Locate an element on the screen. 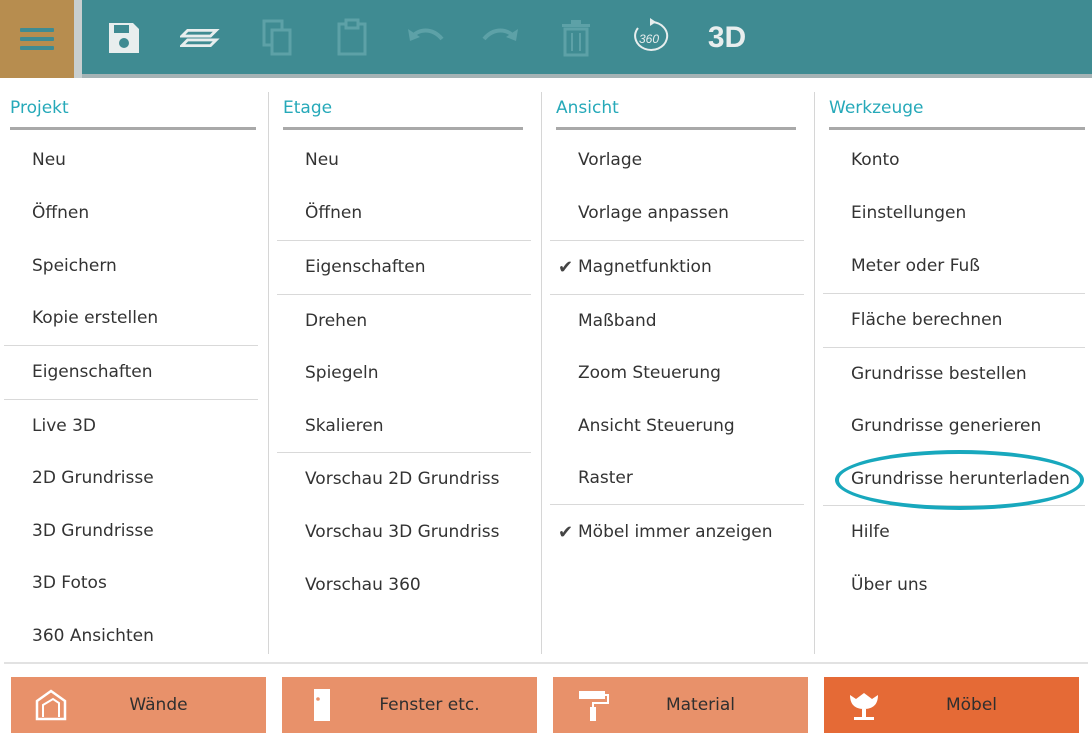 The height and width of the screenshot is (750, 1092). menu-item-hilfe: Hilfe is located at coordinates (954, 532).